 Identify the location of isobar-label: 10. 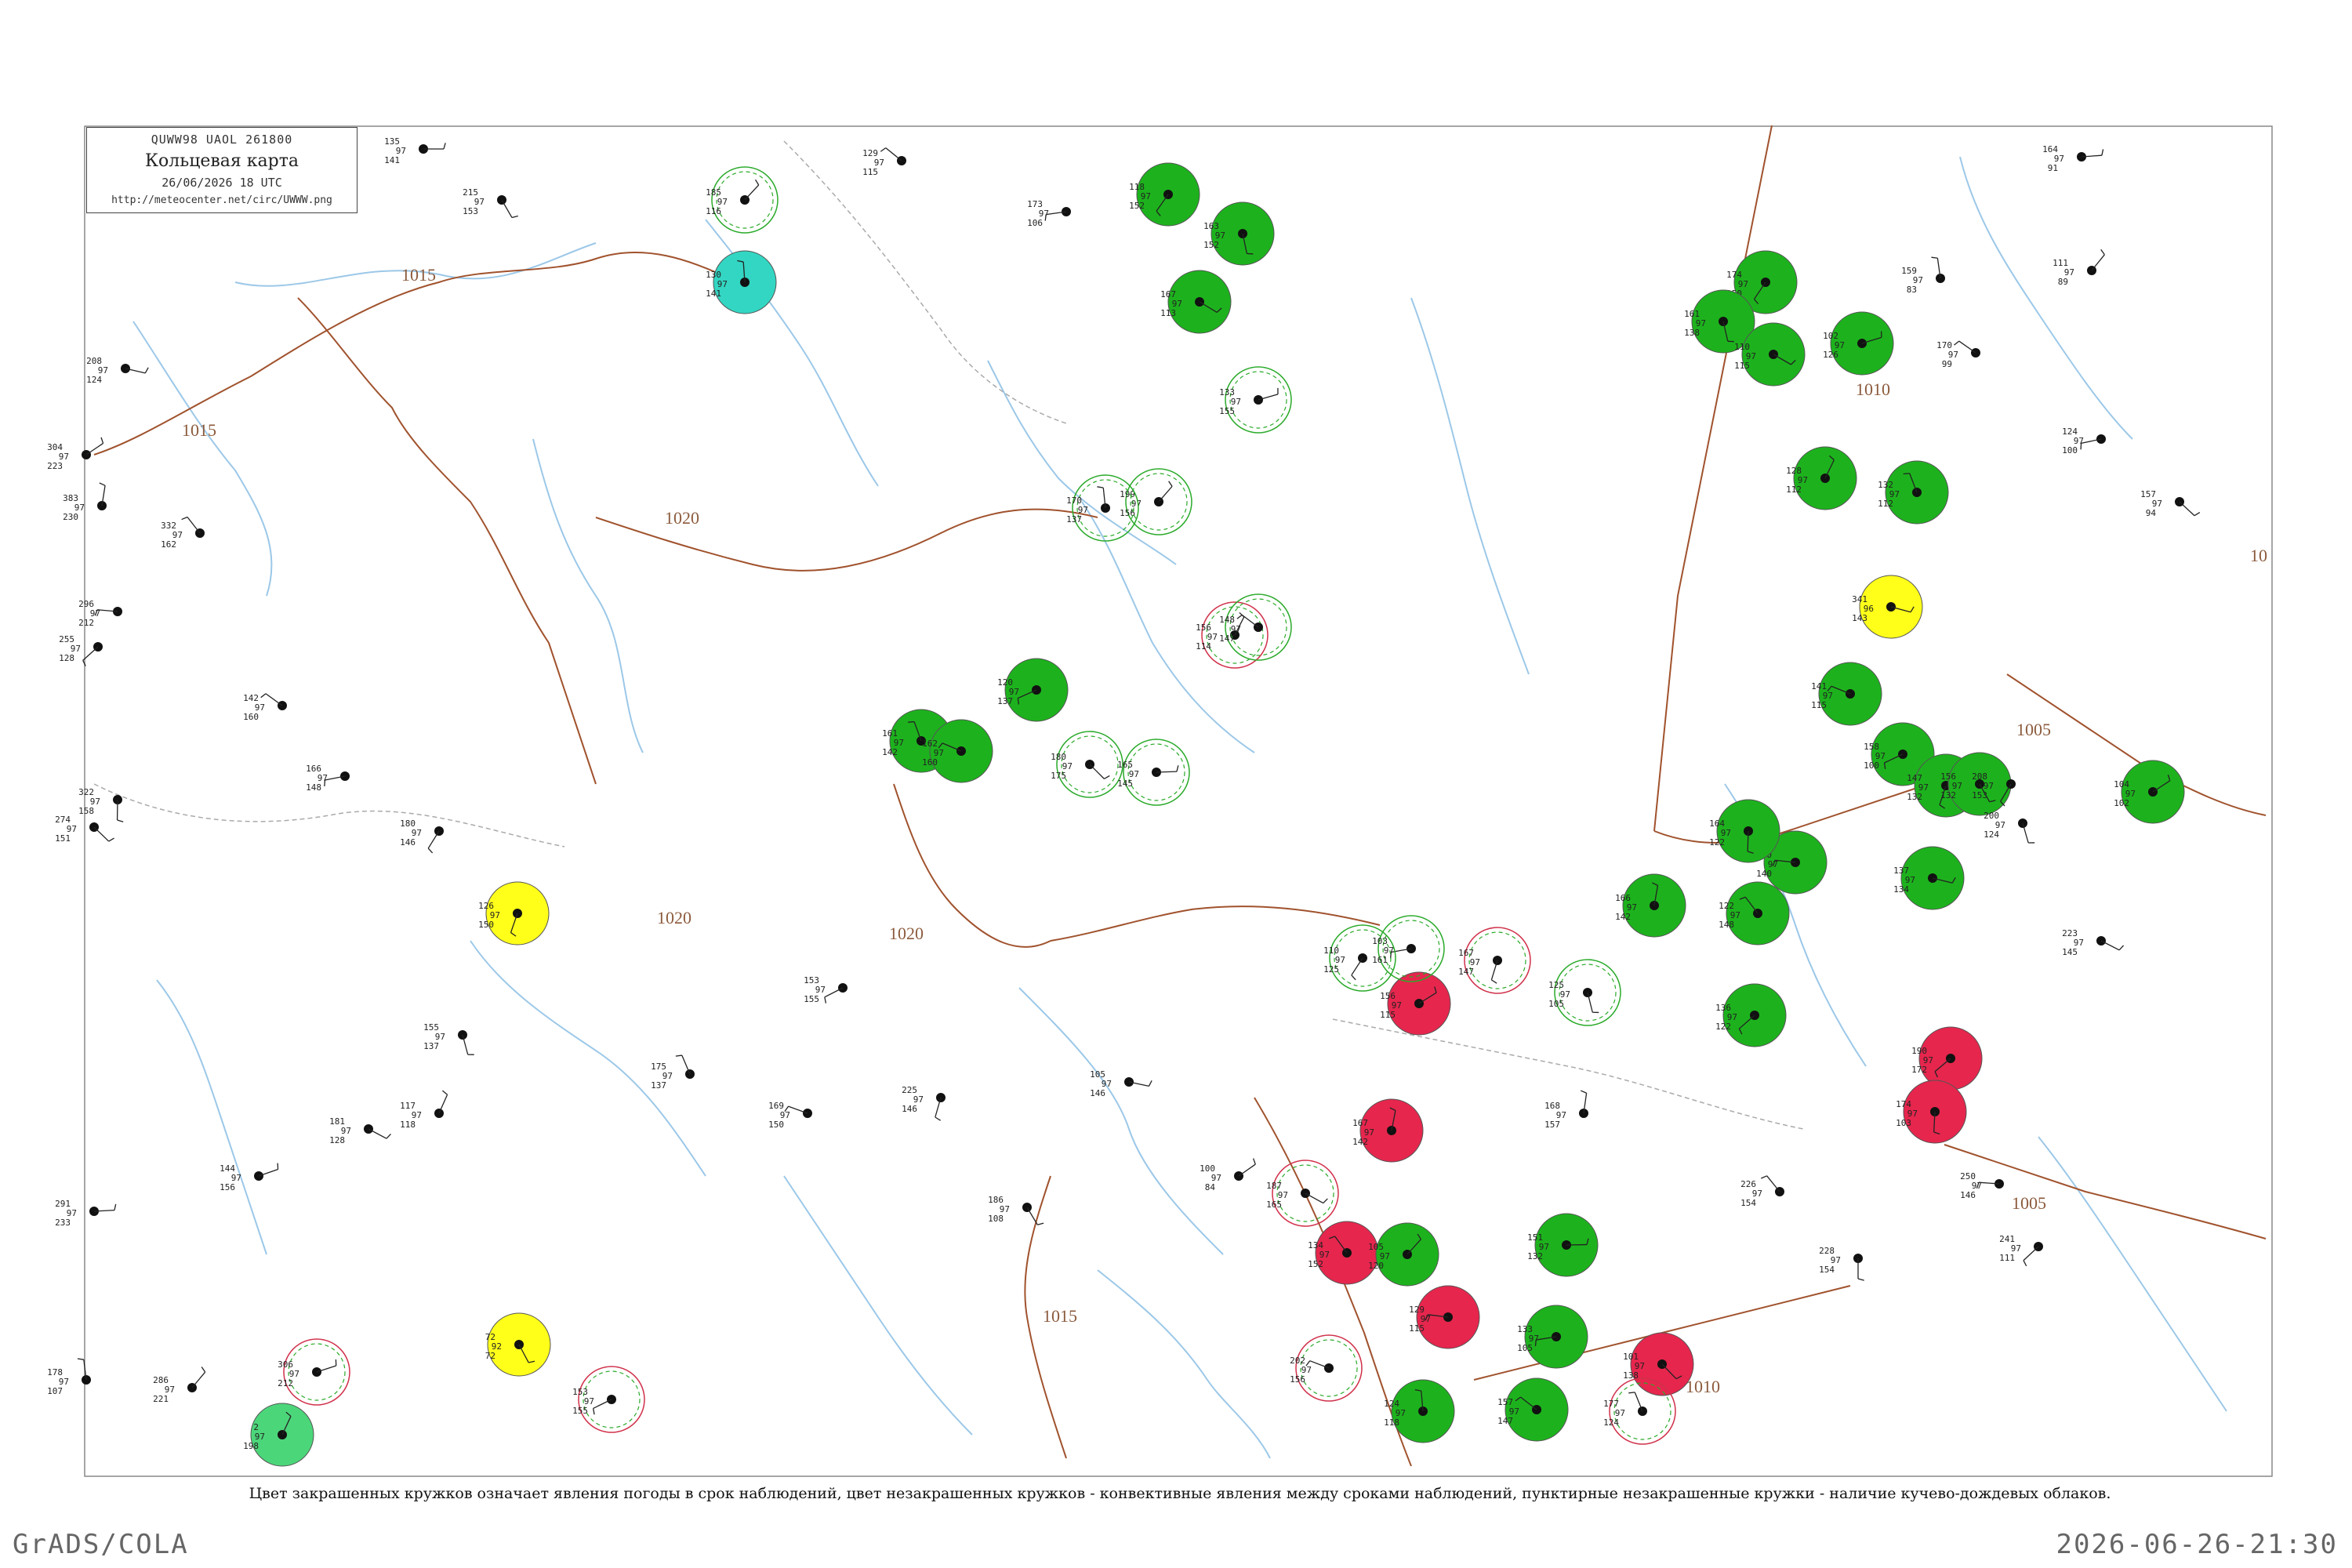
(2258, 555).